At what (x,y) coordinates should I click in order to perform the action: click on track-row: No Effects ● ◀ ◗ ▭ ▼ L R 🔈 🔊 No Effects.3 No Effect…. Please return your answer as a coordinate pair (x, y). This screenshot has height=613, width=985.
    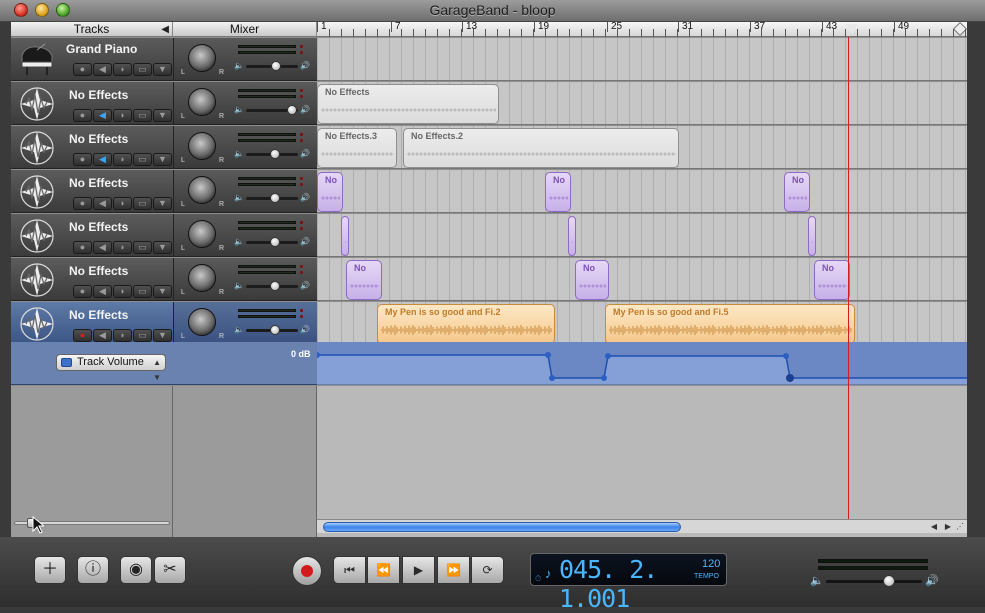
    Looking at the image, I should click on (489, 148).